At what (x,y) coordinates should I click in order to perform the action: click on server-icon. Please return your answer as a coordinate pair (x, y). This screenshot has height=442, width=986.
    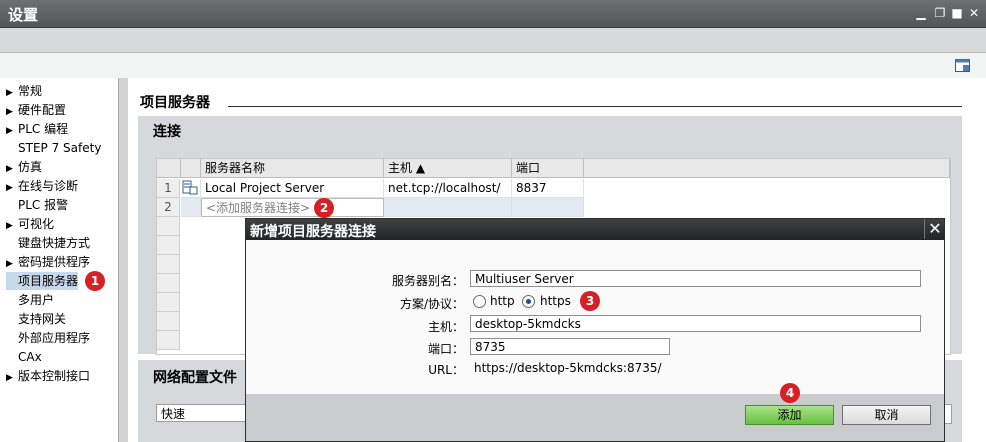
    Looking at the image, I should click on (190, 187).